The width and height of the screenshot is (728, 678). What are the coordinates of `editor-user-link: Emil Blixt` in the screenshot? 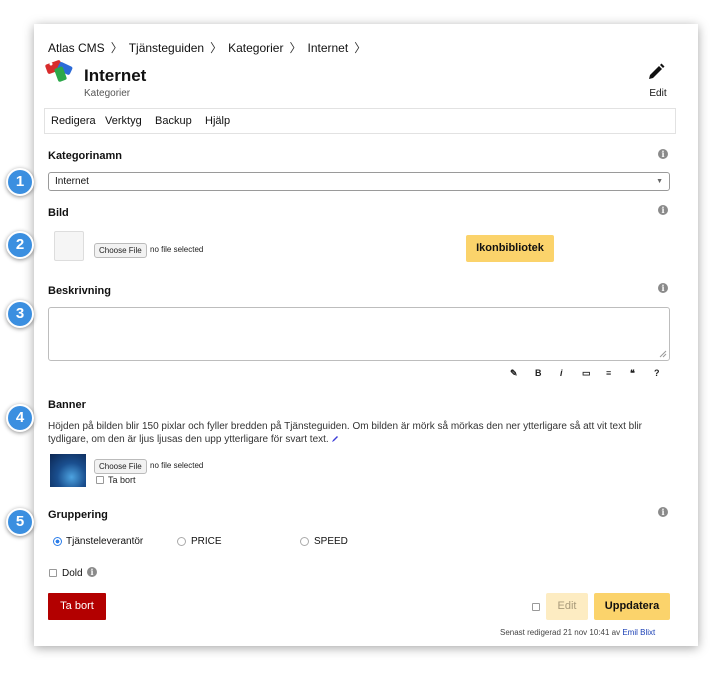 It's located at (638, 632).